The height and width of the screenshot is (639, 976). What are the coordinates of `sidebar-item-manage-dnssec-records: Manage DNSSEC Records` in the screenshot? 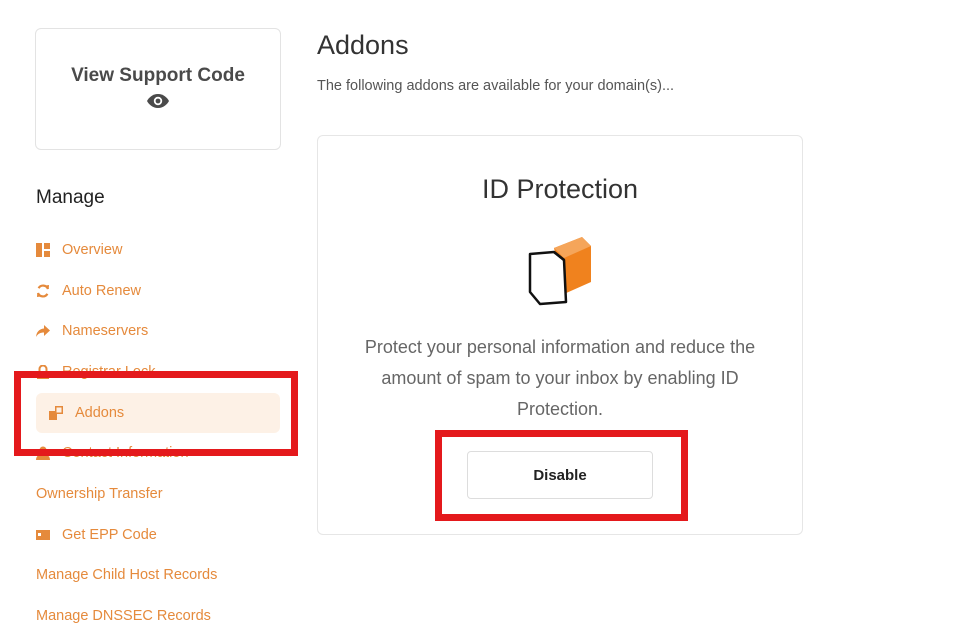 It's located at (123, 616).